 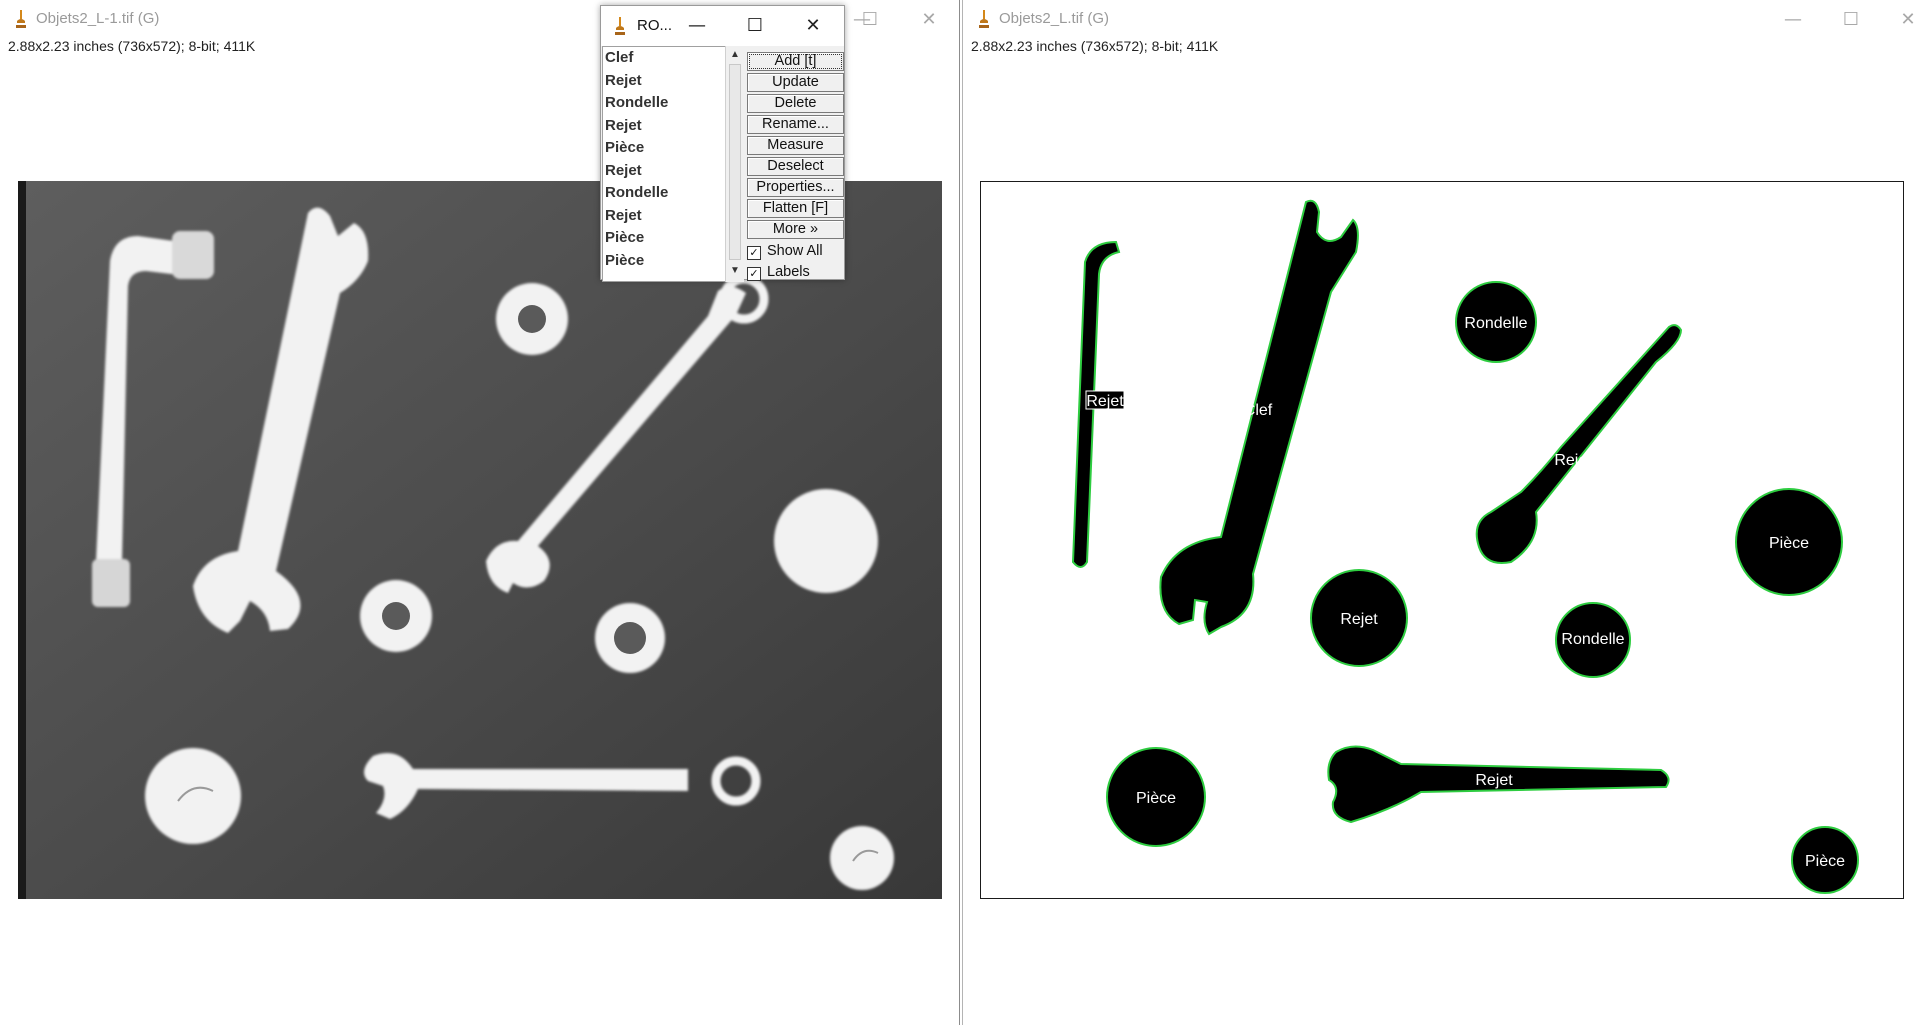 I want to click on mask-label-piece-1: Pièce, so click(x=1789, y=543).